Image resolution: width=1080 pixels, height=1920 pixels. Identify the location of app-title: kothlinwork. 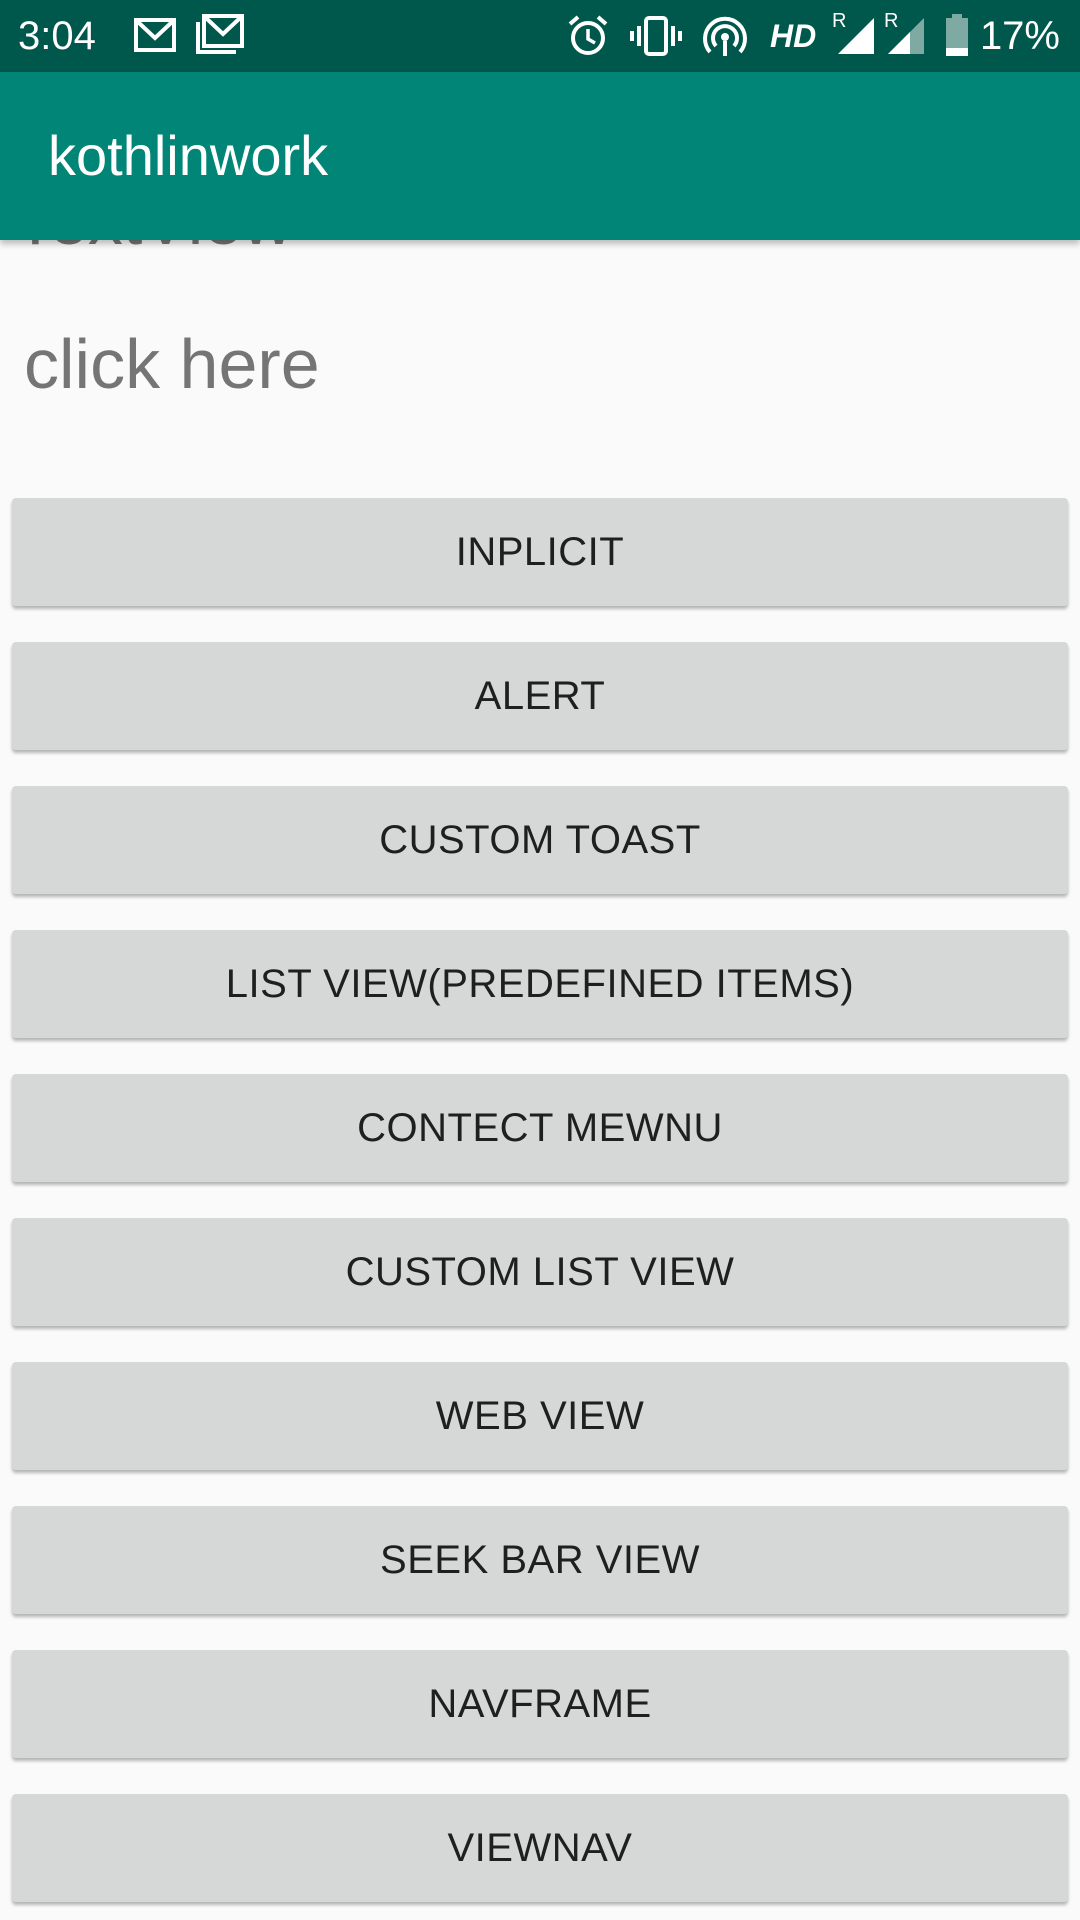
(188, 155).